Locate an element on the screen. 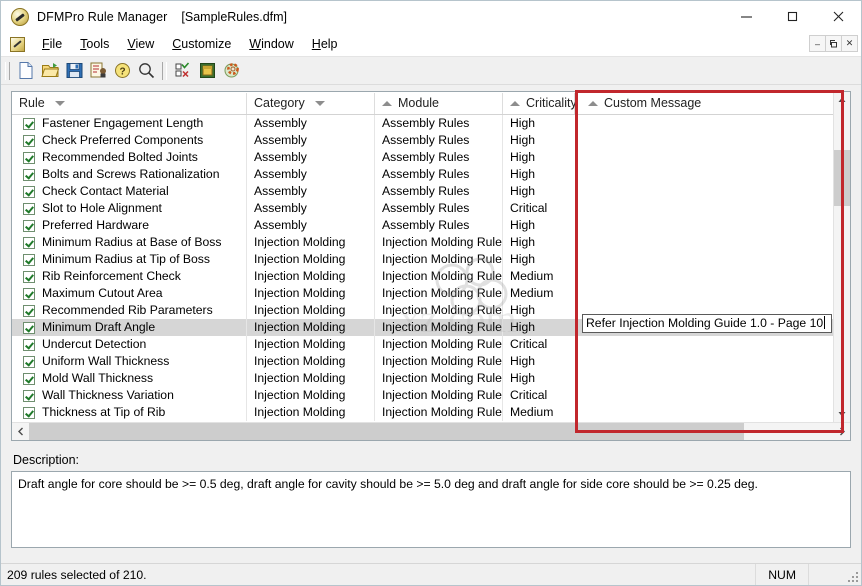 The width and height of the screenshot is (862, 586). rule-cell: Fastener Engagement Length is located at coordinates (129, 123).